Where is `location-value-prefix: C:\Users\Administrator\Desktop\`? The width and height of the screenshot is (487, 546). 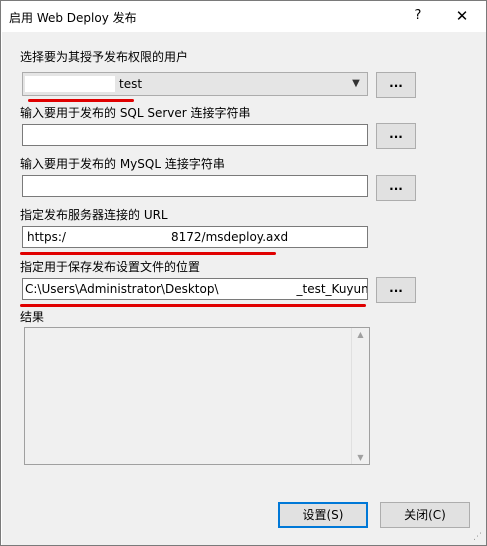 location-value-prefix: C:\Users\Administrator\Desktop\ is located at coordinates (122, 289).